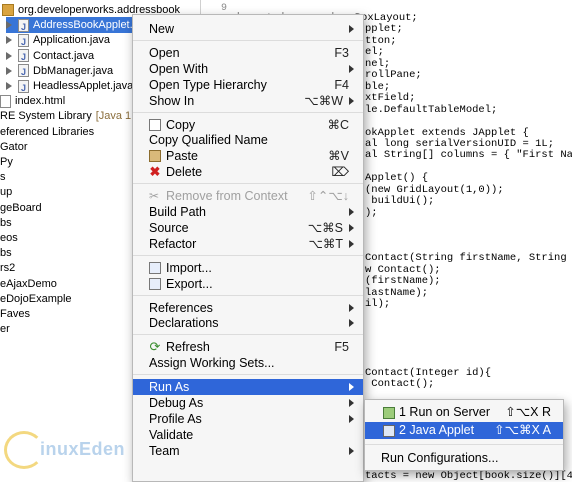 The image size is (572, 482). Describe the element at coordinates (155, 347) in the screenshot. I see `refresh-icon: ⟳` at that location.